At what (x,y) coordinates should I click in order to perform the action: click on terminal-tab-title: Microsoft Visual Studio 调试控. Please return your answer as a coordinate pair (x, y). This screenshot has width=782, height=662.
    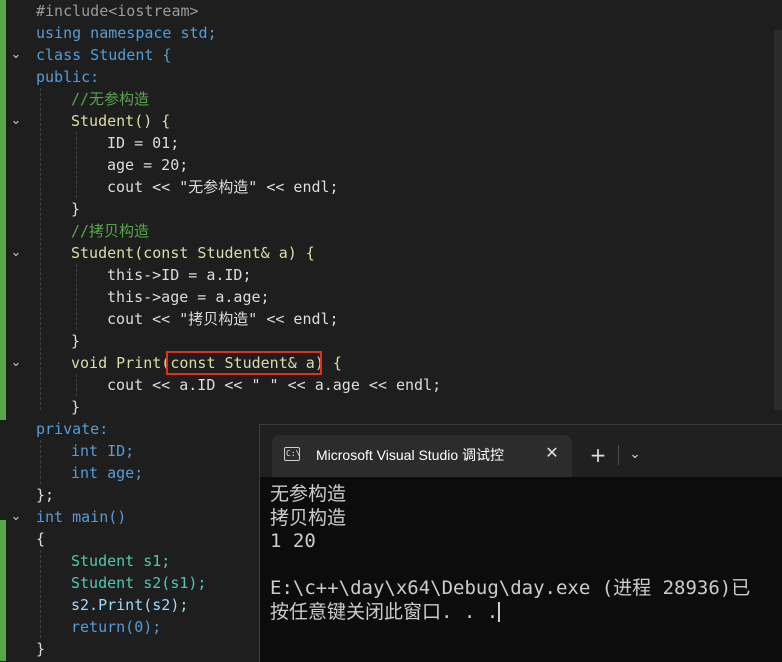
    Looking at the image, I should click on (410, 455).